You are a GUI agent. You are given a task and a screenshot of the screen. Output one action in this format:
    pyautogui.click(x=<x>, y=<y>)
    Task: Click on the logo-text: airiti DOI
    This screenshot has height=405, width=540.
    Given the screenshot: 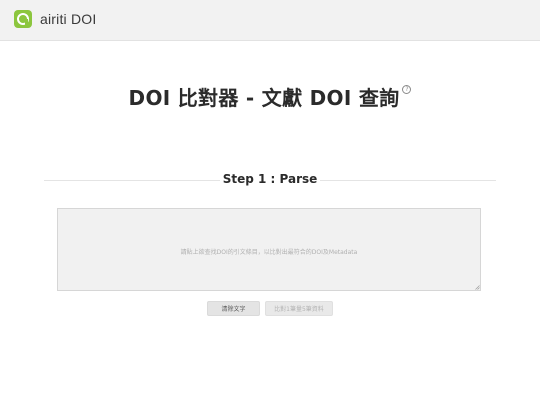 What is the action you would take?
    pyautogui.click(x=68, y=19)
    